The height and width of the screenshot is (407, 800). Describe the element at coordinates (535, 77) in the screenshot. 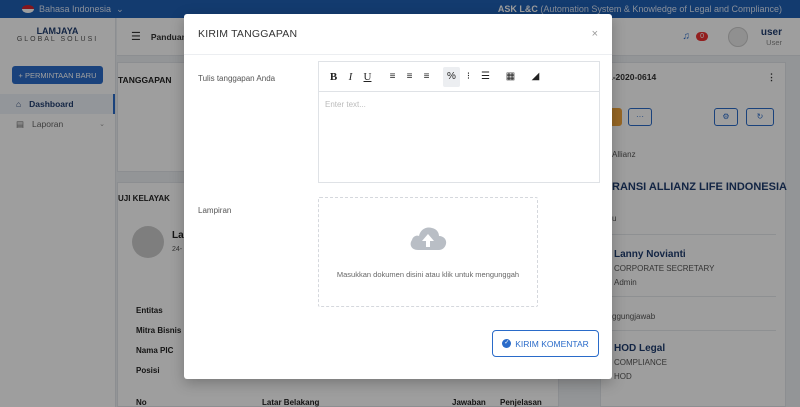

I see `eraser-icon: ◢` at that location.